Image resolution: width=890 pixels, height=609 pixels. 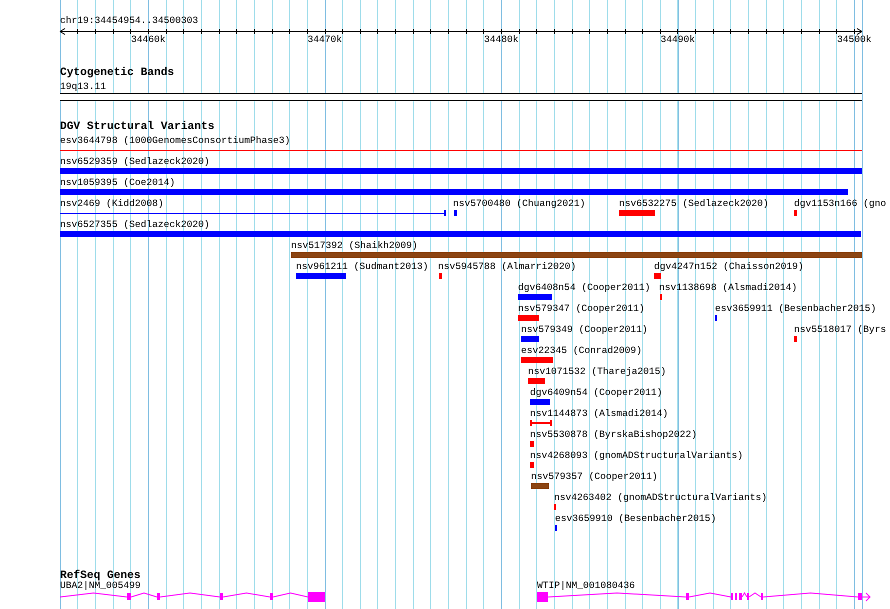 What do you see at coordinates (118, 182) in the screenshot?
I see `variant-label: nsv1059395 (Coe2014)` at bounding box center [118, 182].